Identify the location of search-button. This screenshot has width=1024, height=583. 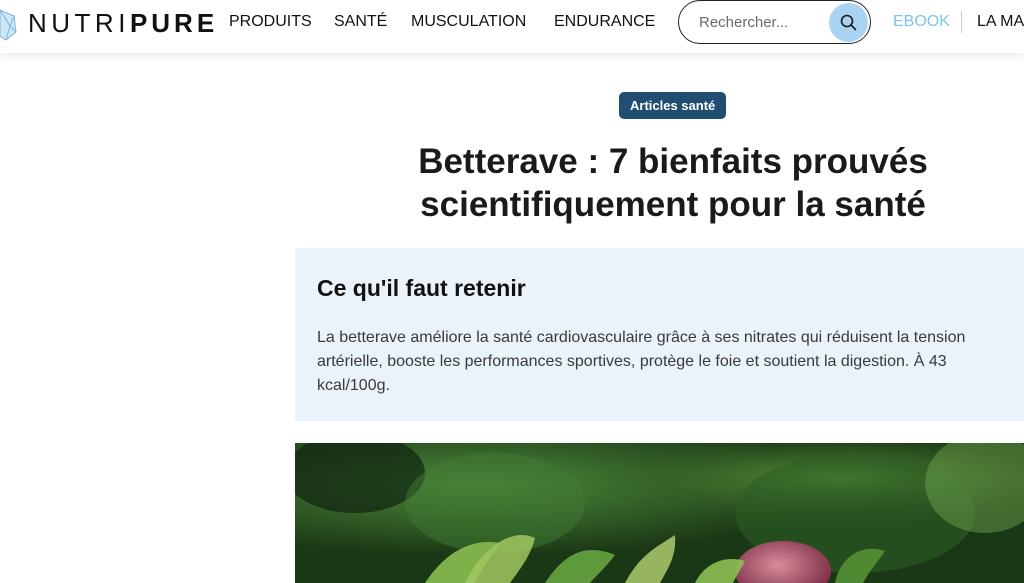
(848, 22).